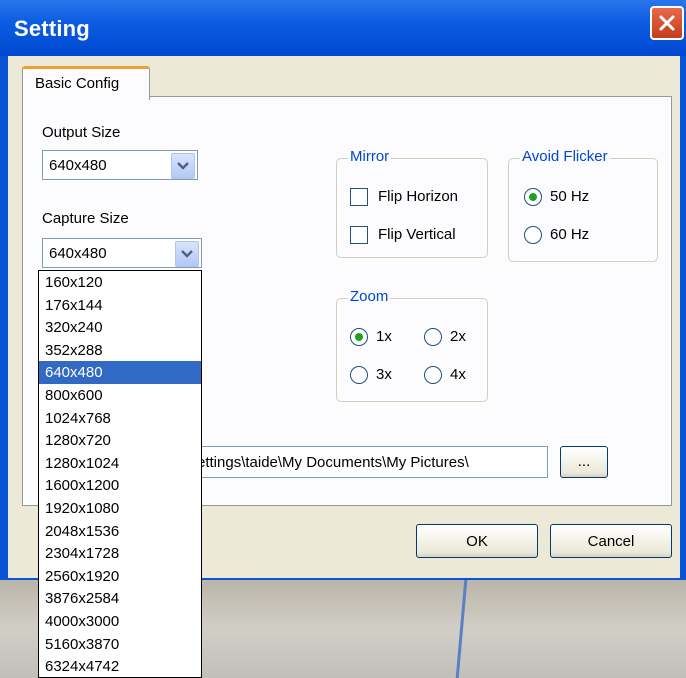  Describe the element at coordinates (417, 234) in the screenshot. I see `flip-vertical-label: Flip Vertical` at that location.